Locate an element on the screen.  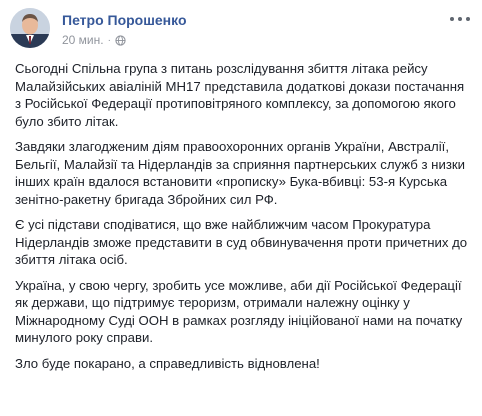
more-options-icon is located at coordinates (460, 19).